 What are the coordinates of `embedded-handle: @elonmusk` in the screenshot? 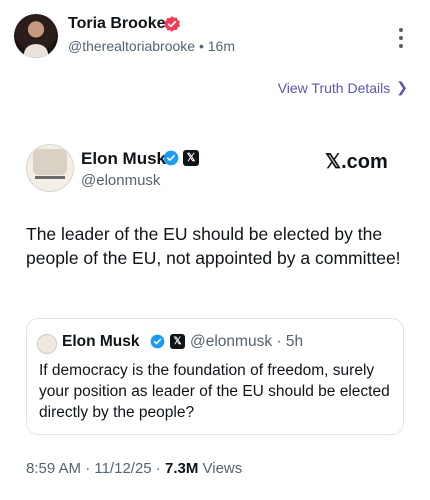 It's located at (121, 180).